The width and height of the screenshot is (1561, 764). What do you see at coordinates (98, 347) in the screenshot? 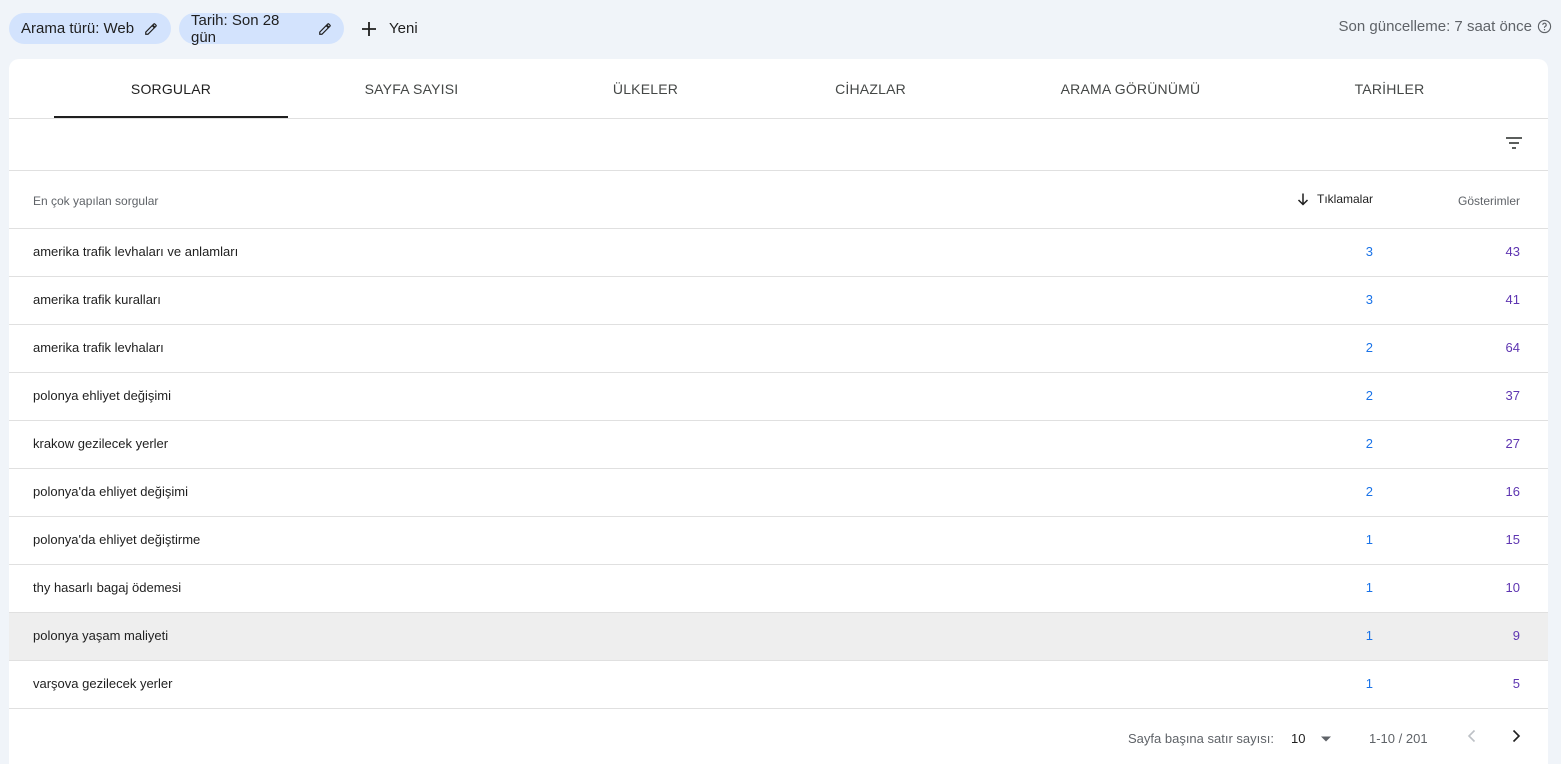
I see `query-cell: amerika trafik levhaları` at bounding box center [98, 347].